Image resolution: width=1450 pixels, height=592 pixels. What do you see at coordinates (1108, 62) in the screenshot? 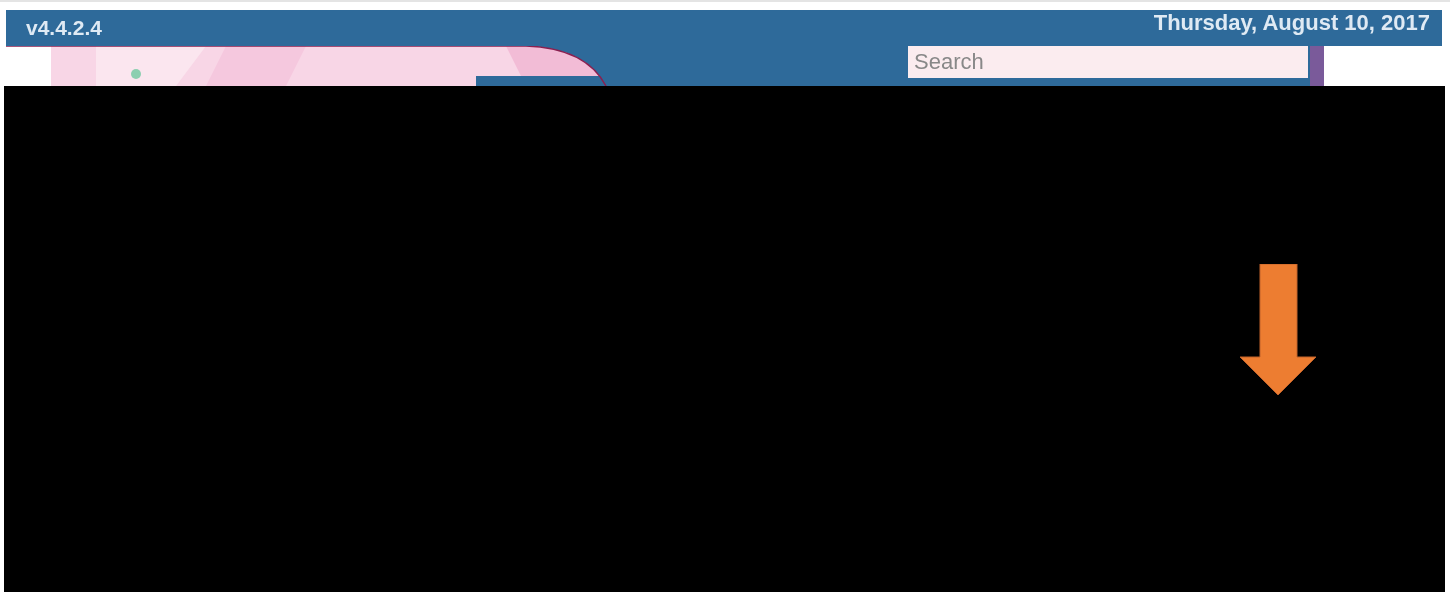
I see `search-field: Search` at bounding box center [1108, 62].